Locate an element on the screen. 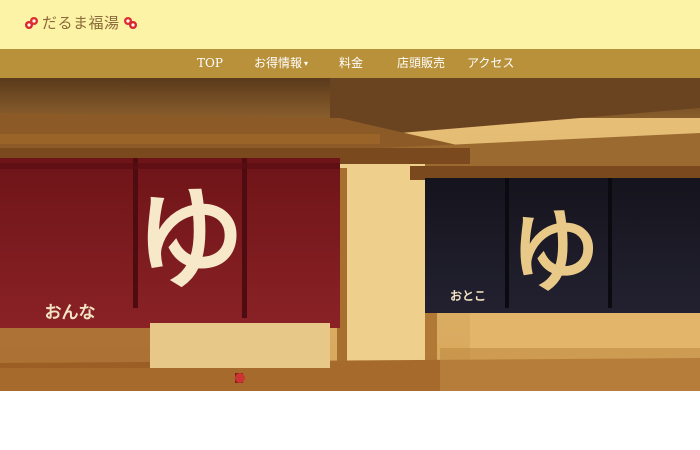 This screenshot has height=450, width=700. site-title: だるま福湯 is located at coordinates (81, 22).